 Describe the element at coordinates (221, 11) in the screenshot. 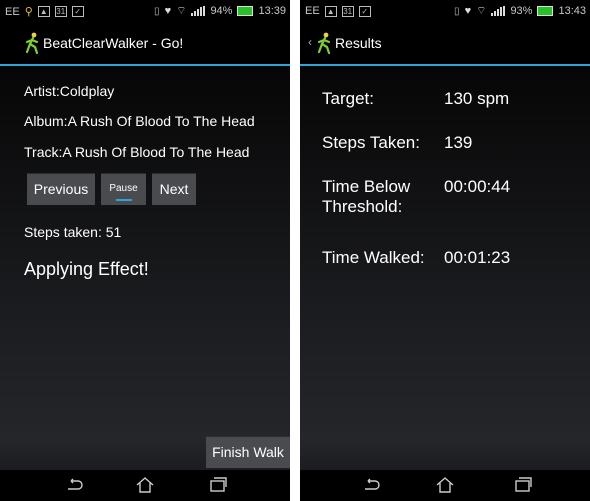

I see `battery-percent: 94%` at that location.